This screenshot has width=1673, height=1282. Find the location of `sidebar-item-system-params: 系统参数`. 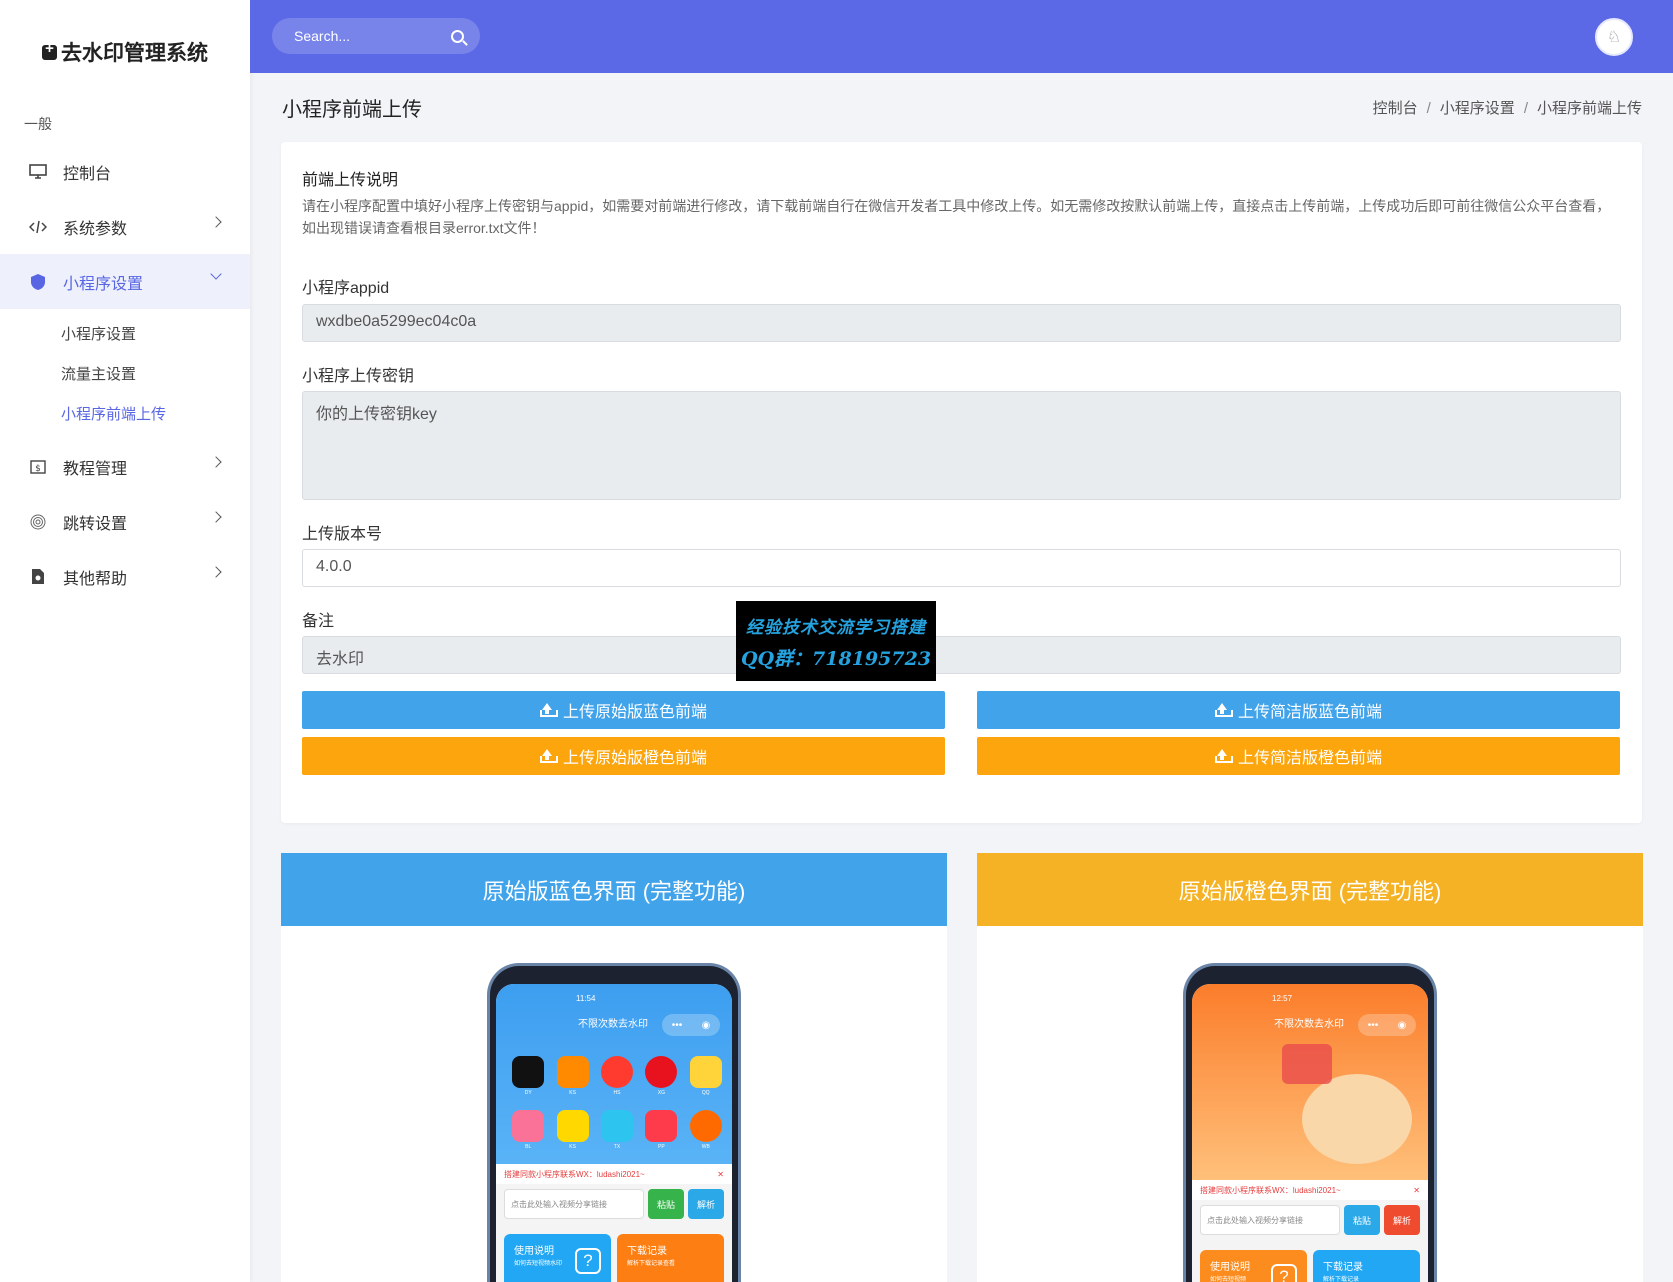

sidebar-item-system-params: 系统参数 is located at coordinates (125, 226).